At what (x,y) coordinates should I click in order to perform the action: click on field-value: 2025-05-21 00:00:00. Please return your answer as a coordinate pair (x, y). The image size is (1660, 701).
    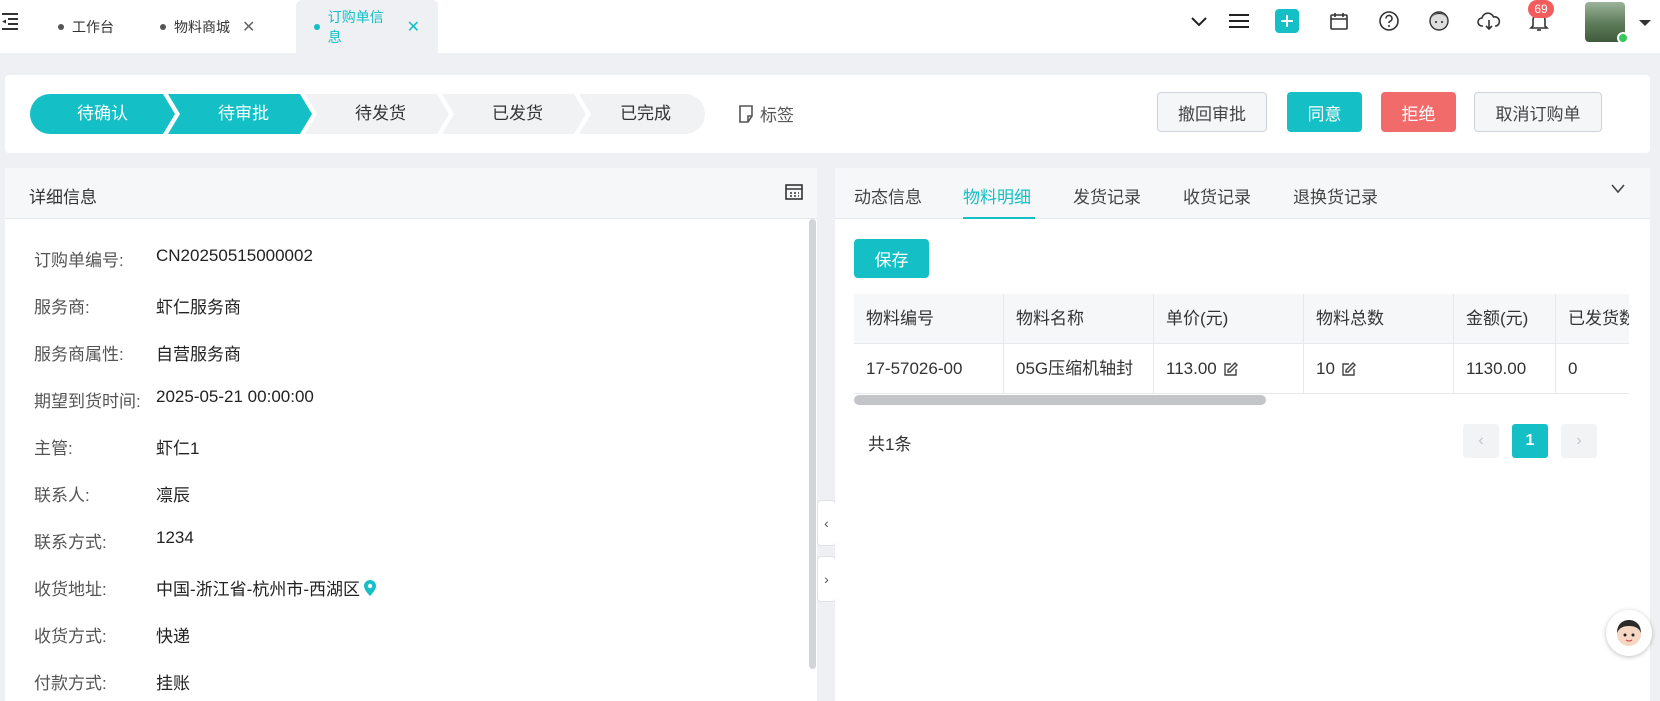
    Looking at the image, I should click on (235, 396).